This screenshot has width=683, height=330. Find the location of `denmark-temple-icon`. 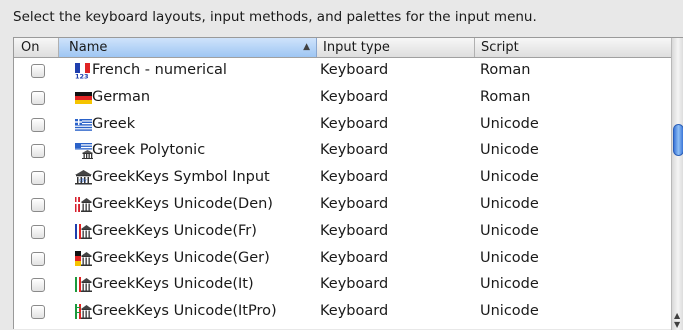

denmark-temple-icon is located at coordinates (83, 204).